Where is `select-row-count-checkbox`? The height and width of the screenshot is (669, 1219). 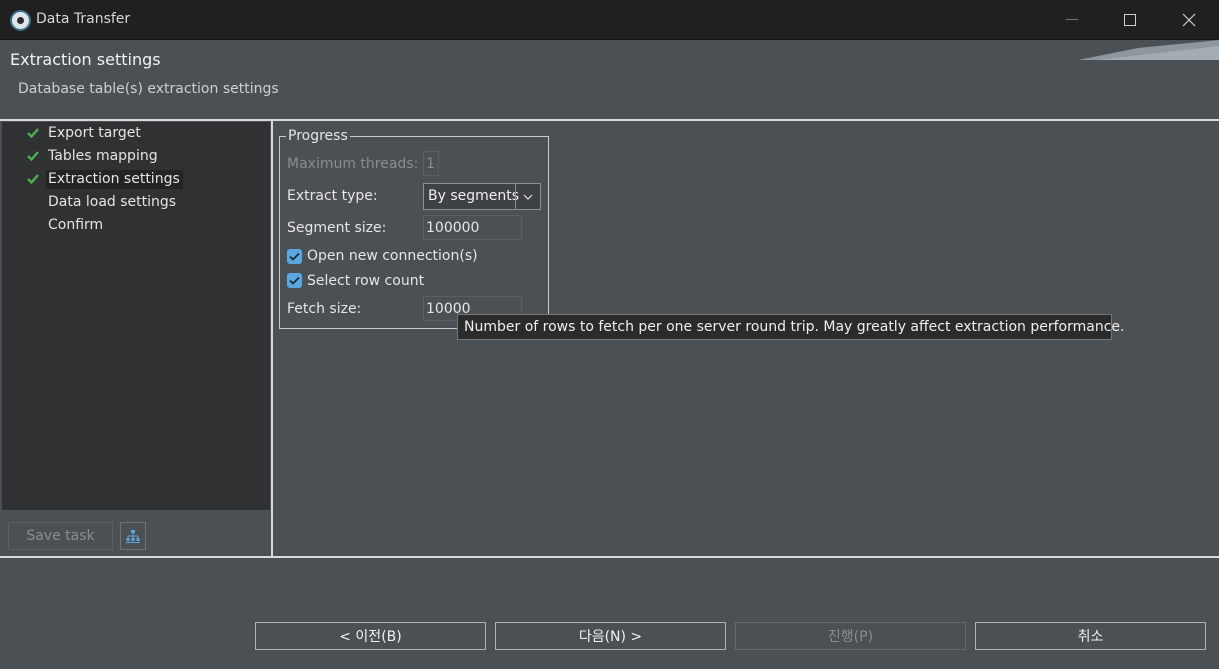
select-row-count-checkbox is located at coordinates (294, 280).